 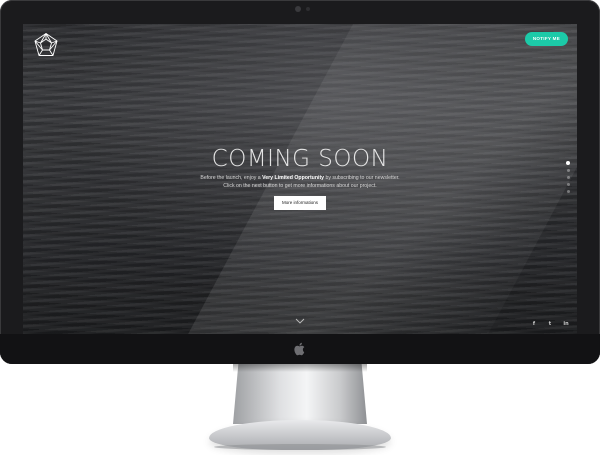 I want to click on section-pagination, so click(x=568, y=179).